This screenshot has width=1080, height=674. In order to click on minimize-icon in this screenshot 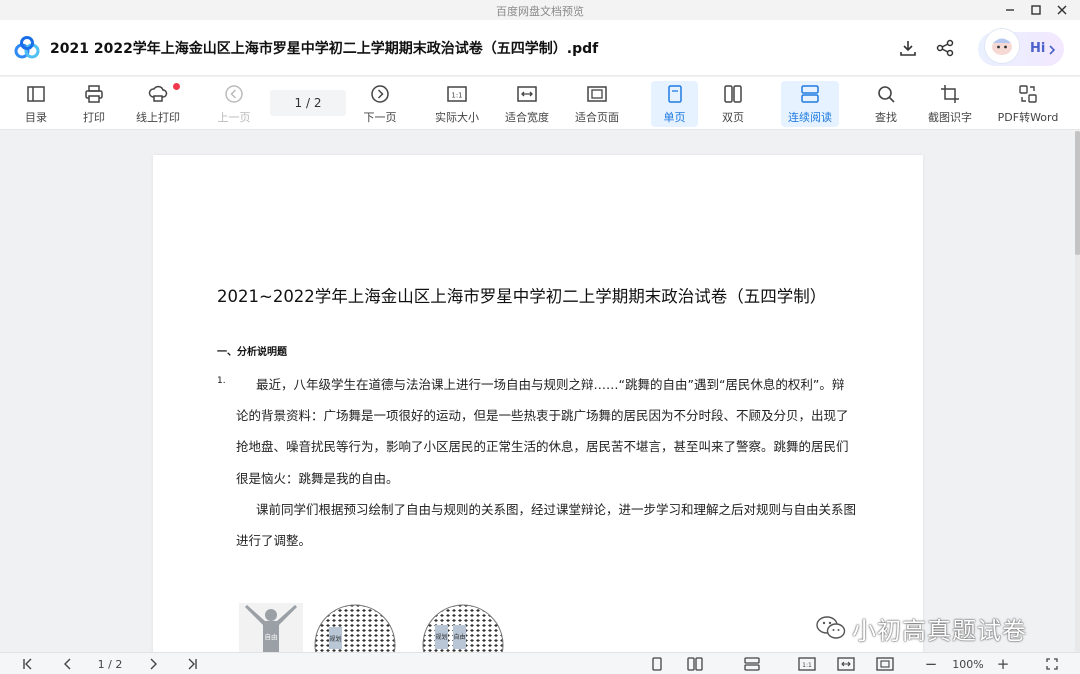, I will do `click(1010, 10)`.